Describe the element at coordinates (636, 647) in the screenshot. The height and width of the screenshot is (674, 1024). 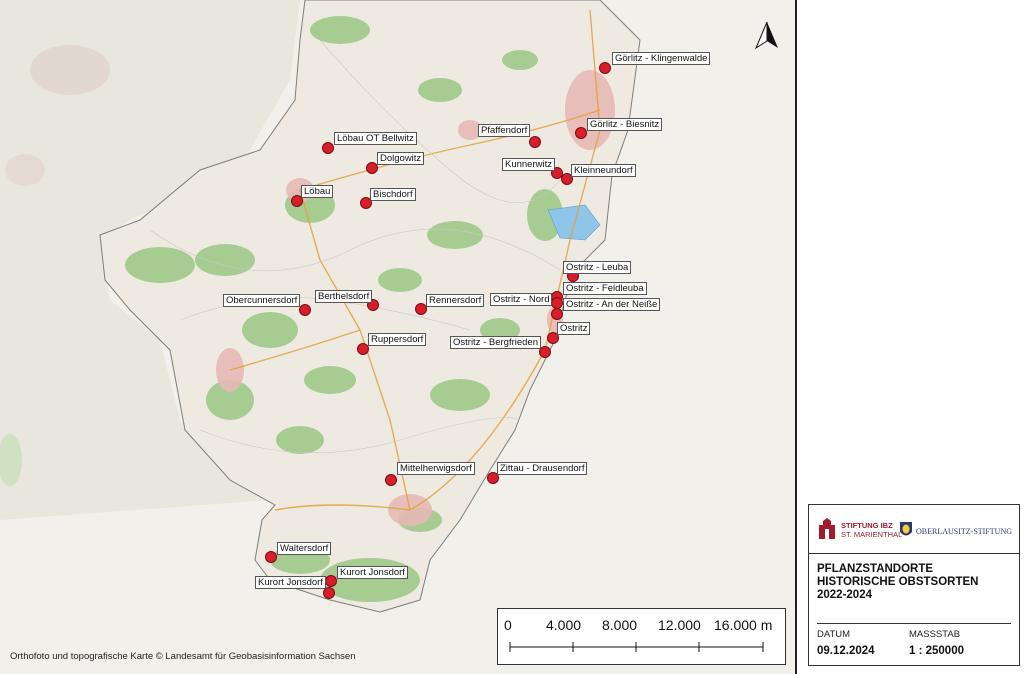
I see `scale-bar-graphic` at that location.